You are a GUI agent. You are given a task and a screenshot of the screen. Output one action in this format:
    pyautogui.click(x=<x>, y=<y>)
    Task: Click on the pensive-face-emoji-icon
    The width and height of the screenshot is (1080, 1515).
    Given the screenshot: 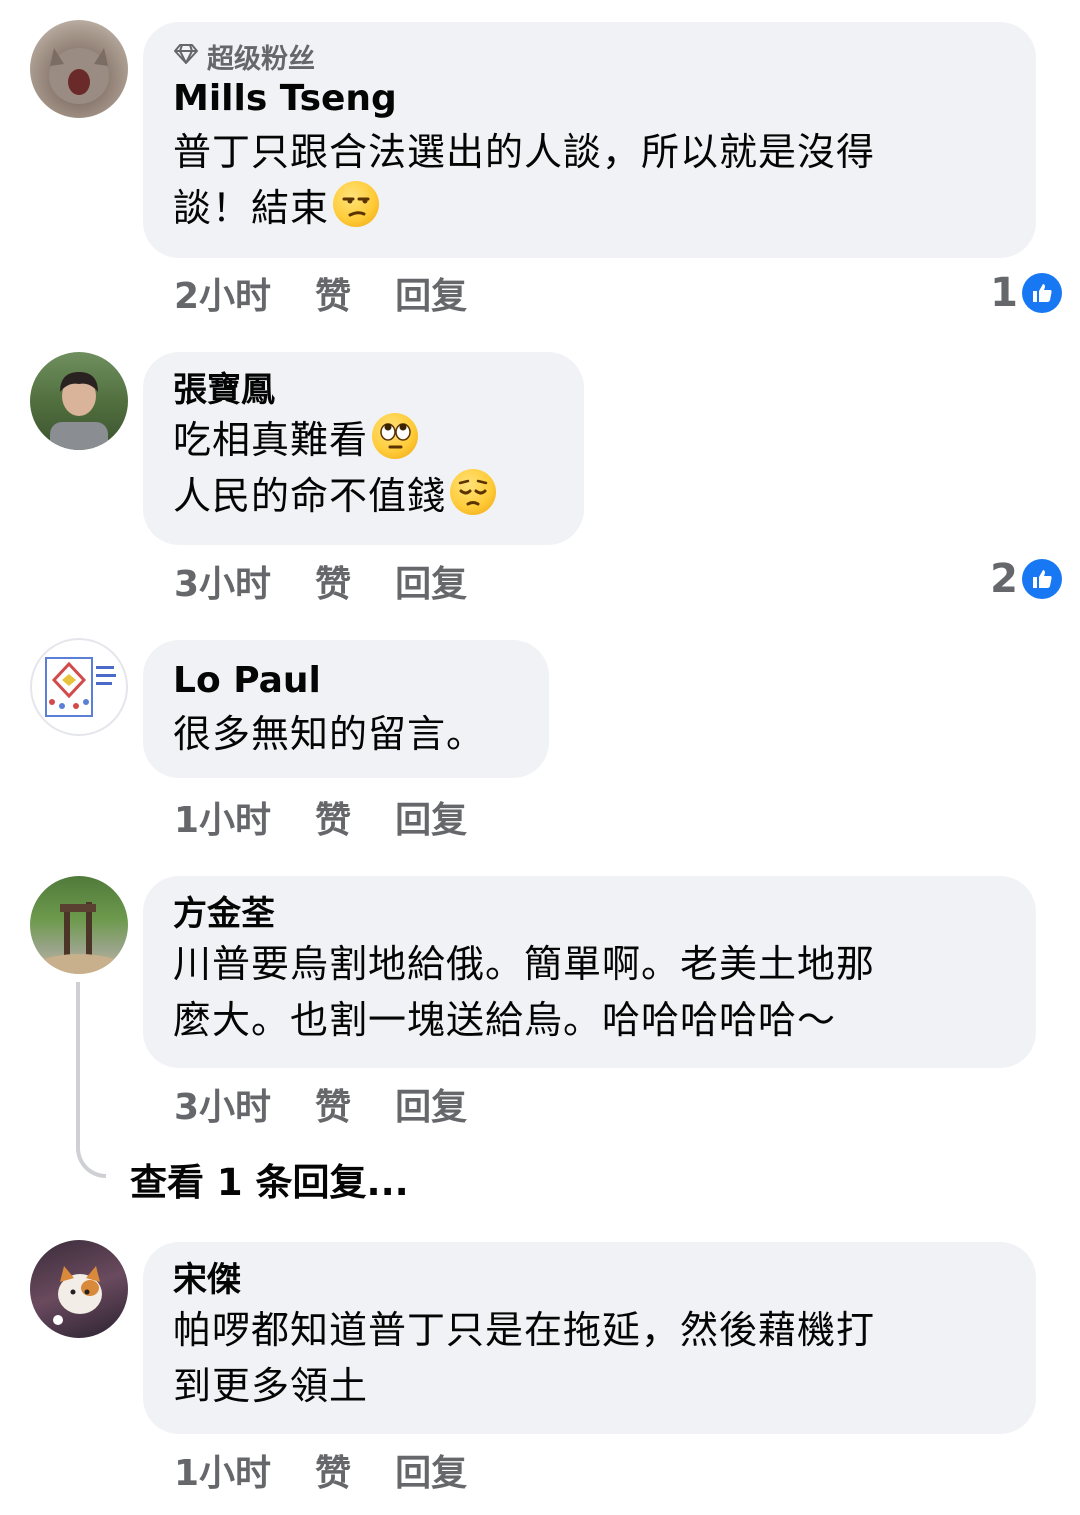 What is the action you would take?
    pyautogui.click(x=473, y=492)
    